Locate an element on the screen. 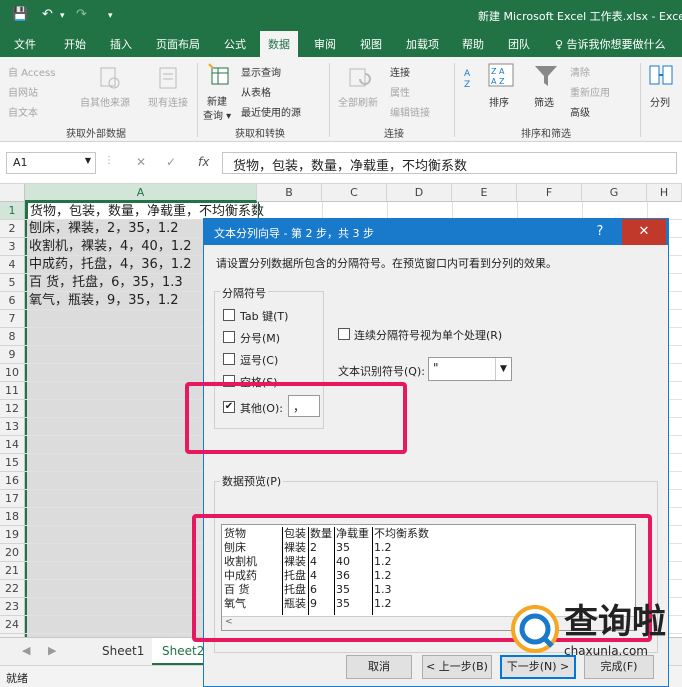 The height and width of the screenshot is (687, 682). tab-file: 文件 is located at coordinates (25, 44).